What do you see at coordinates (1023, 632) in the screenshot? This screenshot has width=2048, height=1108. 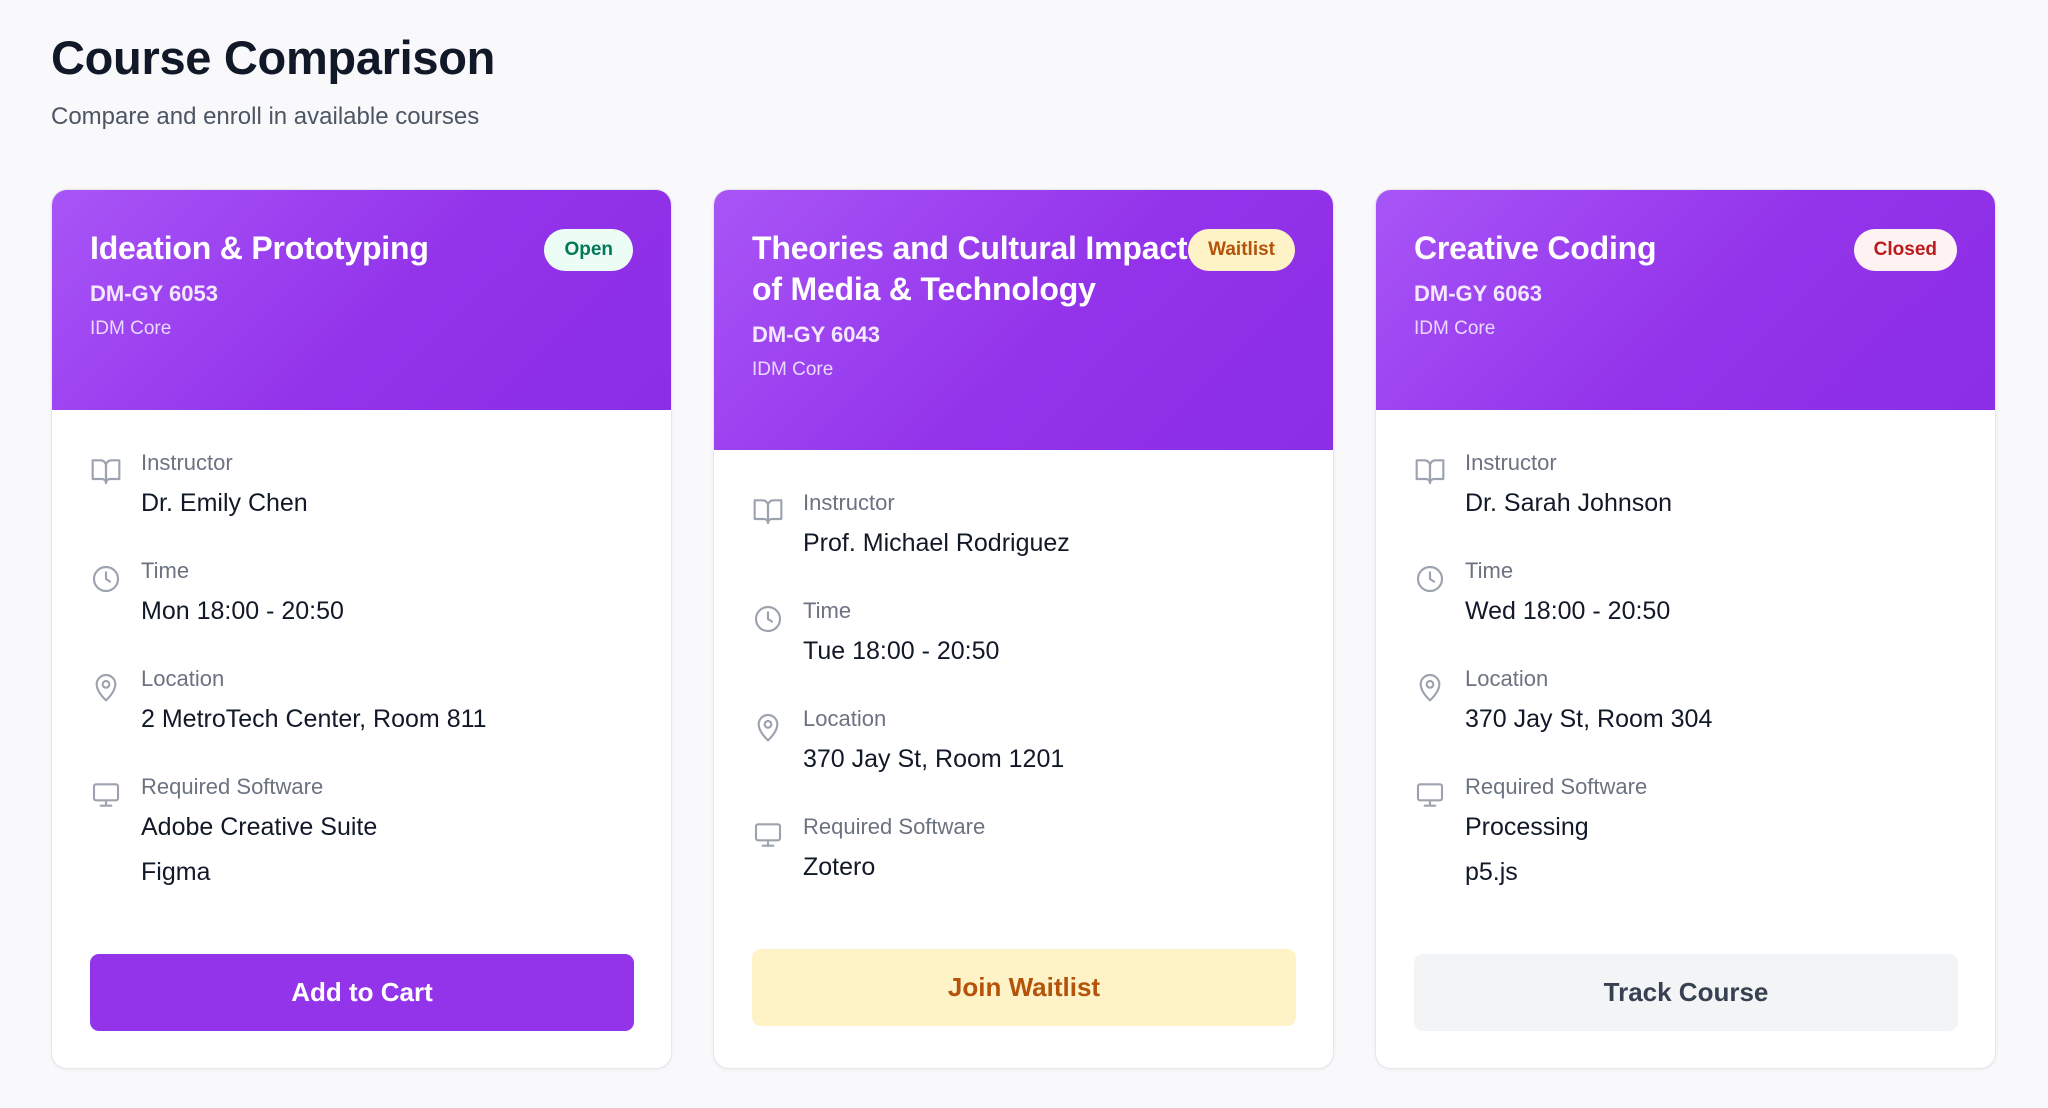 I see `time-row: Time Tue 18:00 - 20:50` at bounding box center [1023, 632].